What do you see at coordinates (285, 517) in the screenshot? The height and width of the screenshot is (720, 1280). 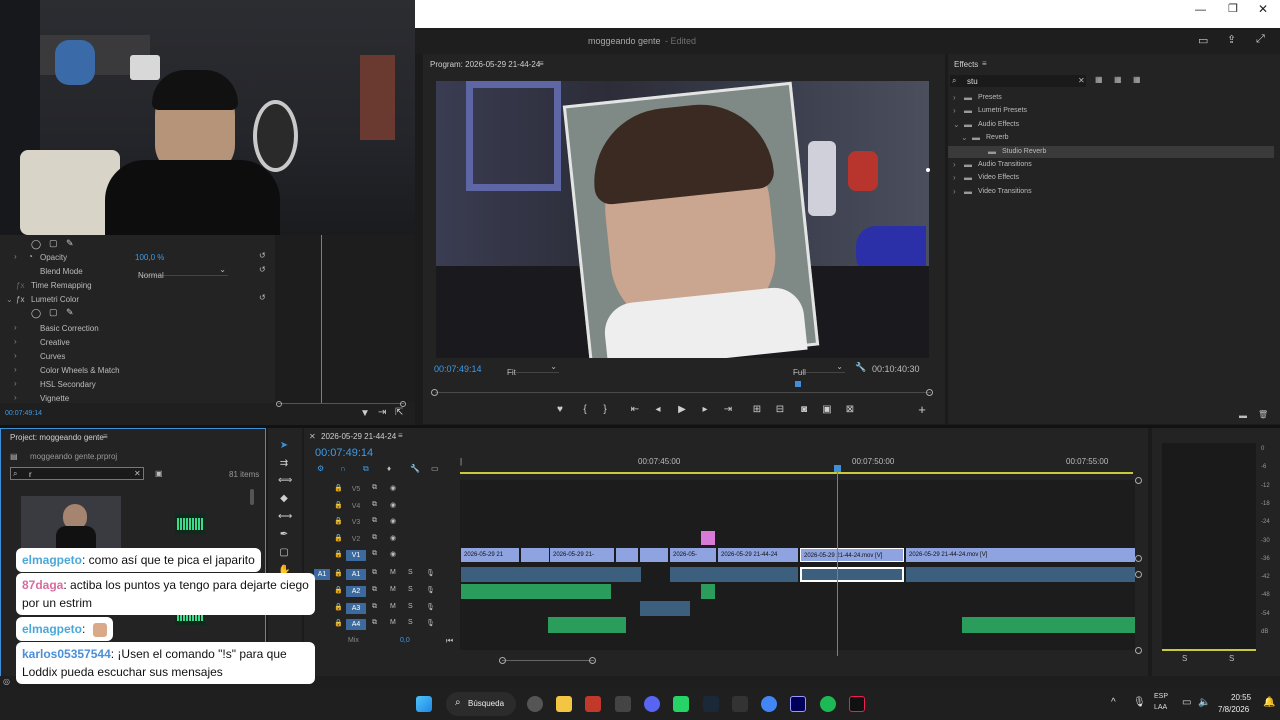 I see `slip-icon: ⟷` at bounding box center [285, 517].